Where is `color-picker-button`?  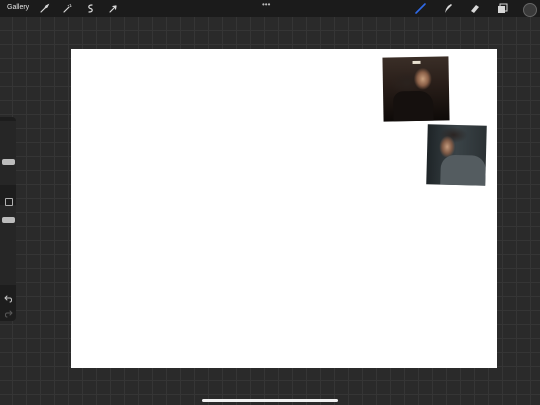
color-picker-button is located at coordinates (530, 10).